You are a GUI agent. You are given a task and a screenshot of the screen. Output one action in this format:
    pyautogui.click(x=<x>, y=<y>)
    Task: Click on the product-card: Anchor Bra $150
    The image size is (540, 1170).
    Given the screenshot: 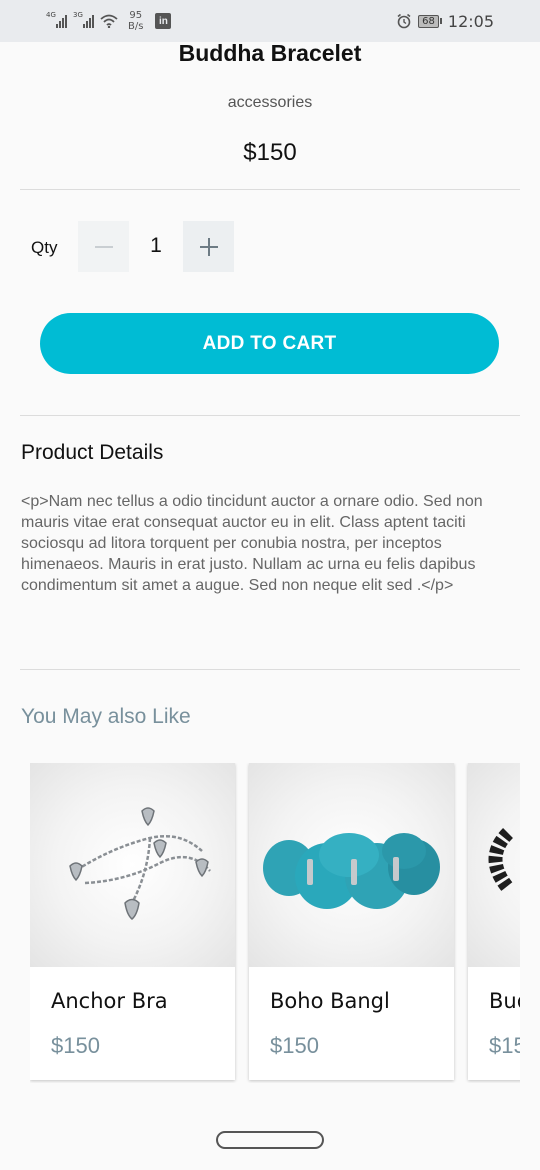 What is the action you would take?
    pyautogui.click(x=132, y=921)
    